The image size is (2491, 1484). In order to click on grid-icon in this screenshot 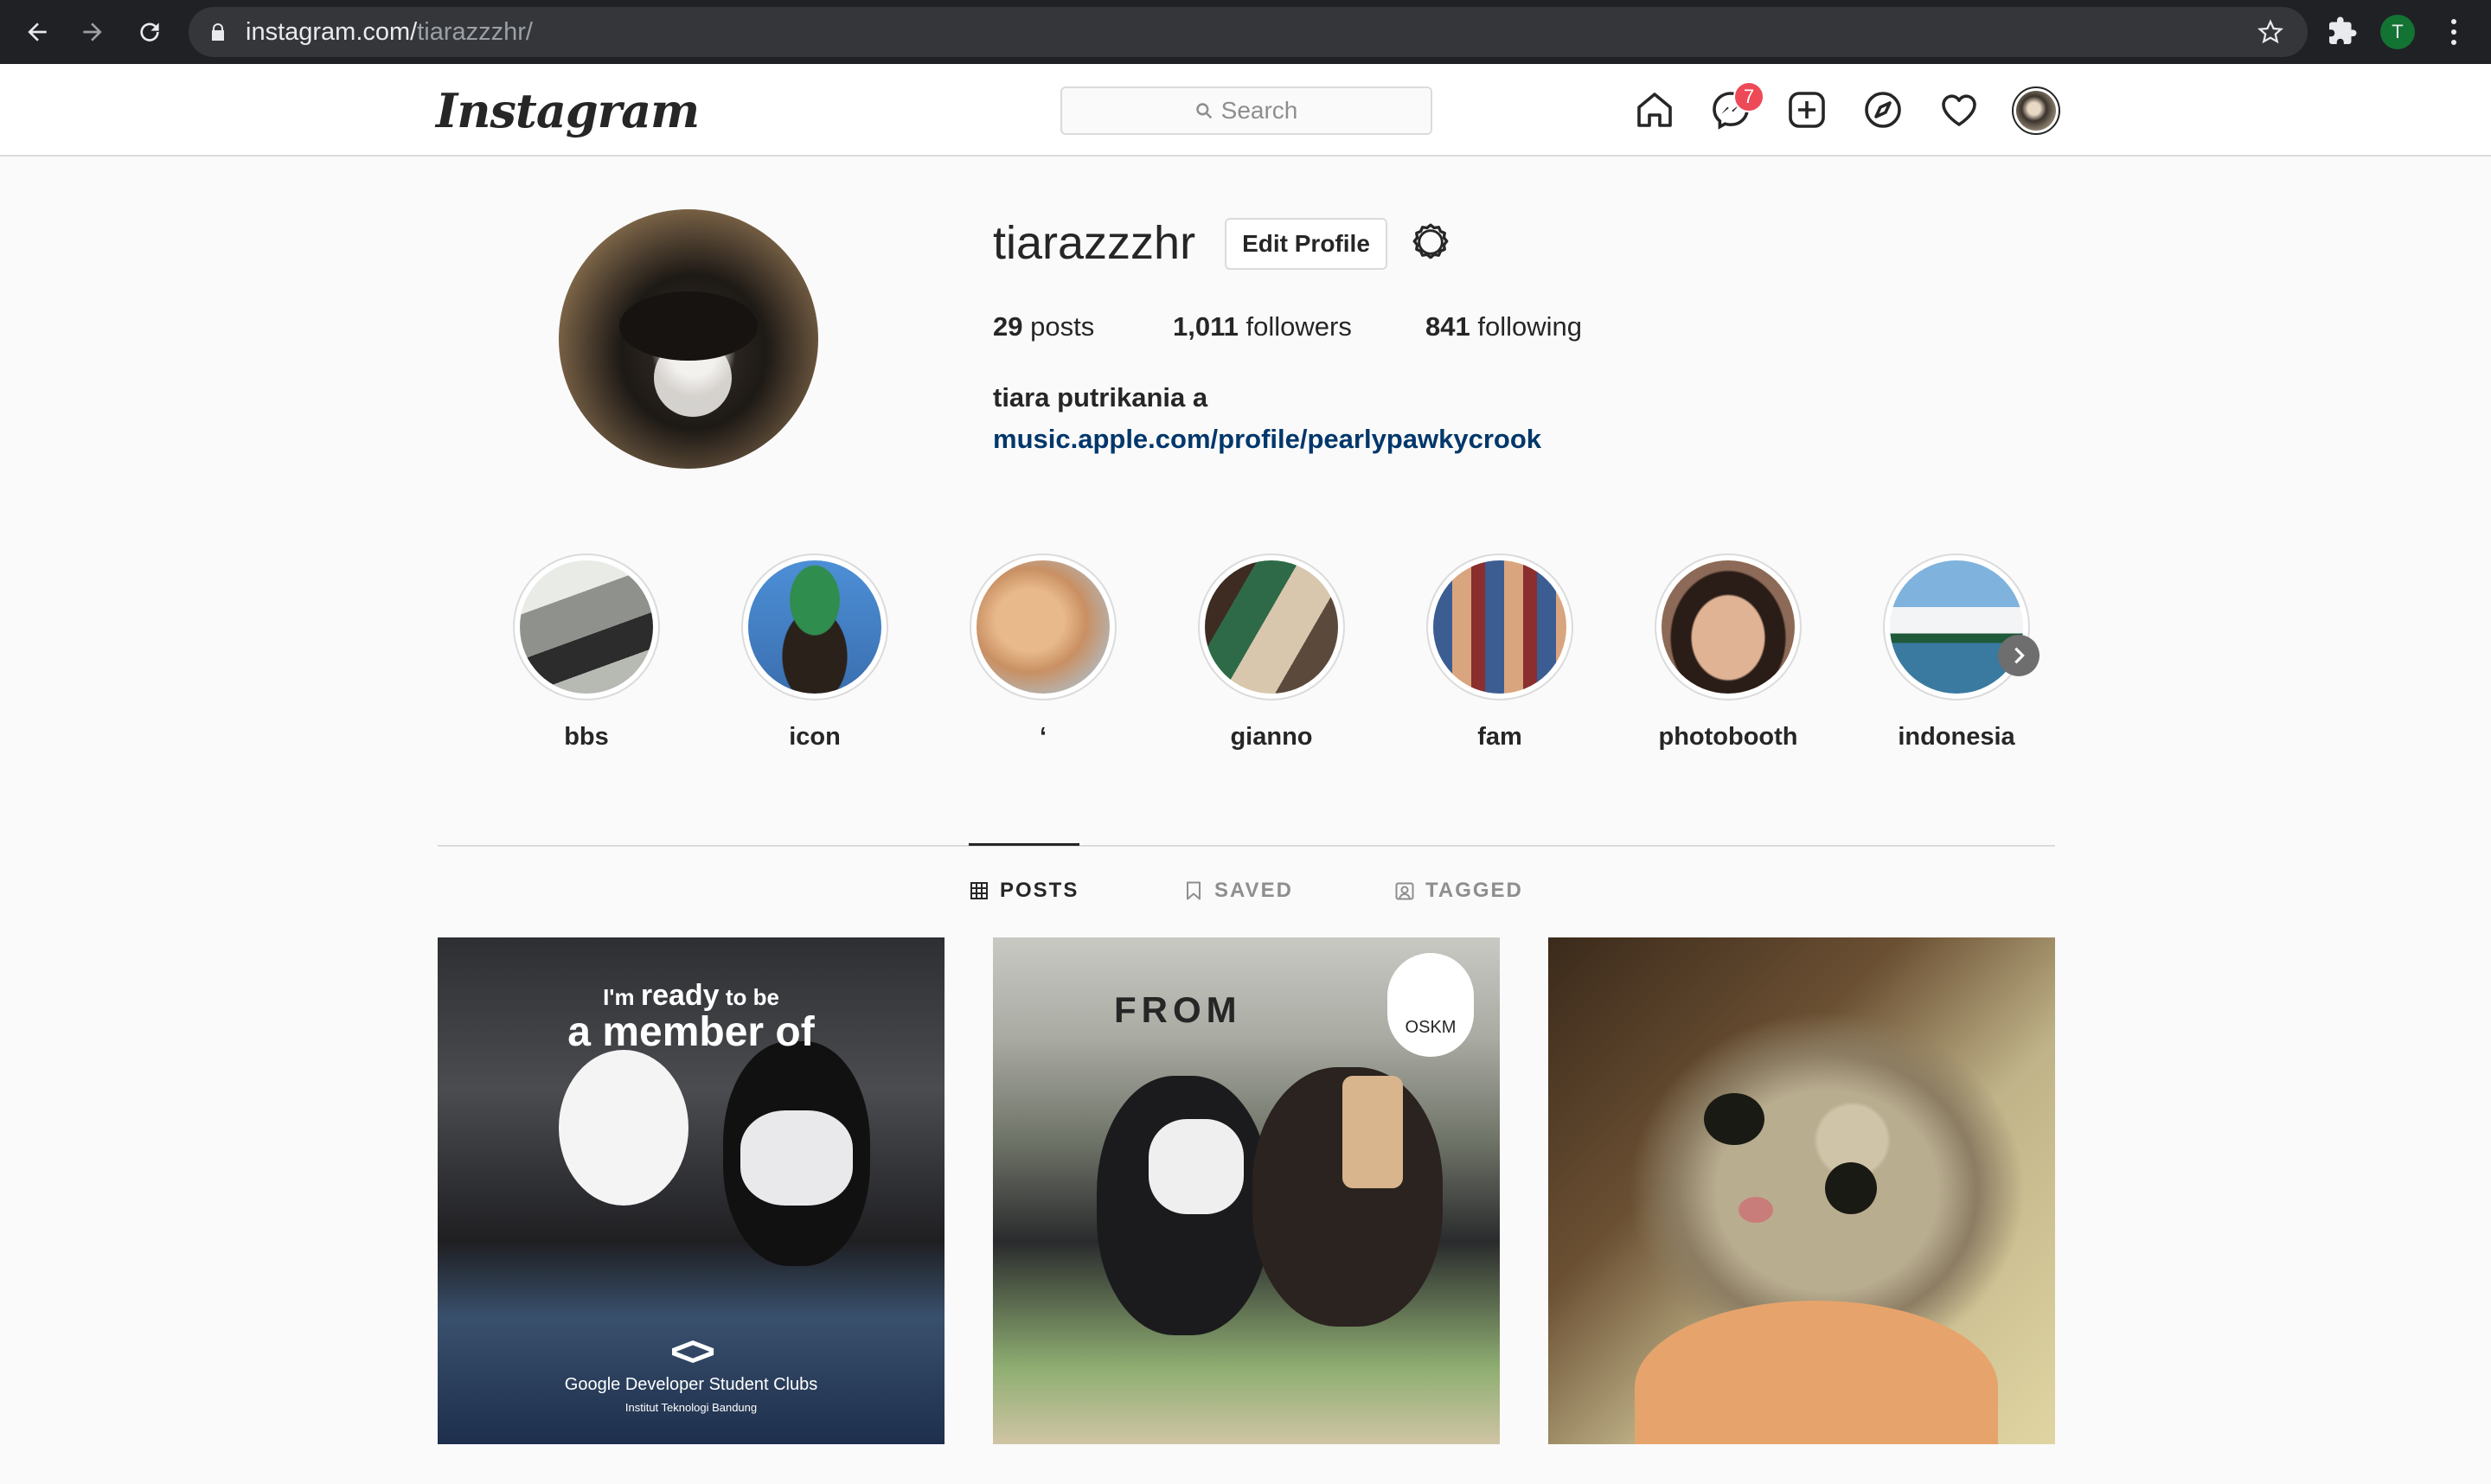, I will do `click(979, 891)`.